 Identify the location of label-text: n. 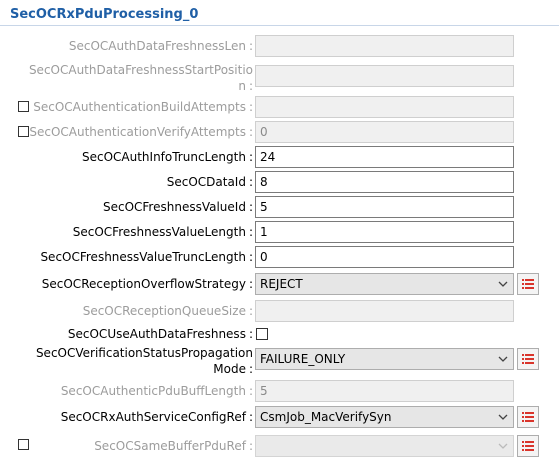
(242, 86).